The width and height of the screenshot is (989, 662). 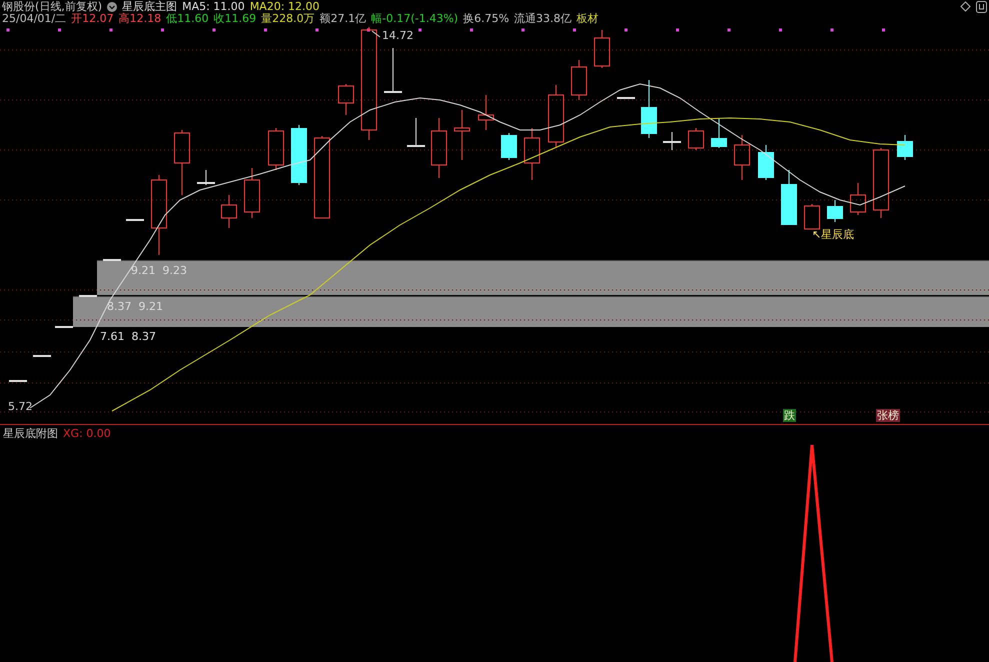 I want to click on quote-field: 流通33.8亿, so click(x=543, y=19).